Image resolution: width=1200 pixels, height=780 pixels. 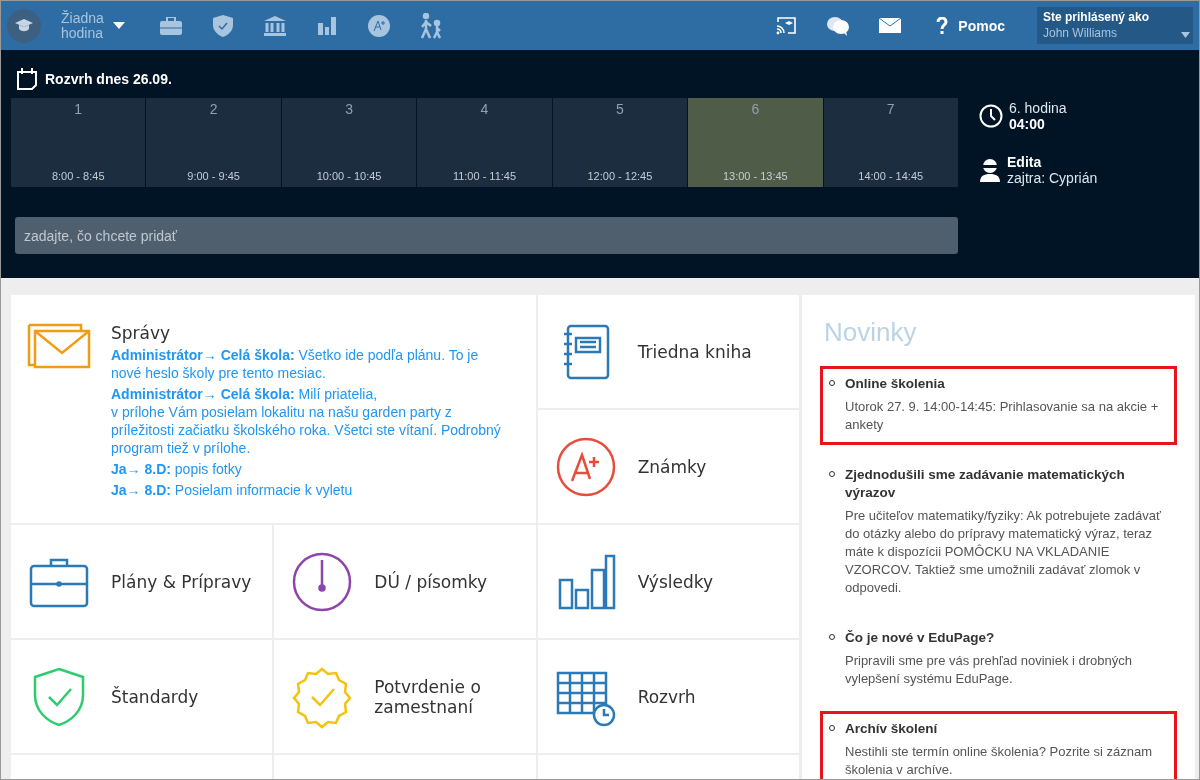 What do you see at coordinates (223, 25) in the screenshot?
I see `shield-check-icon` at bounding box center [223, 25].